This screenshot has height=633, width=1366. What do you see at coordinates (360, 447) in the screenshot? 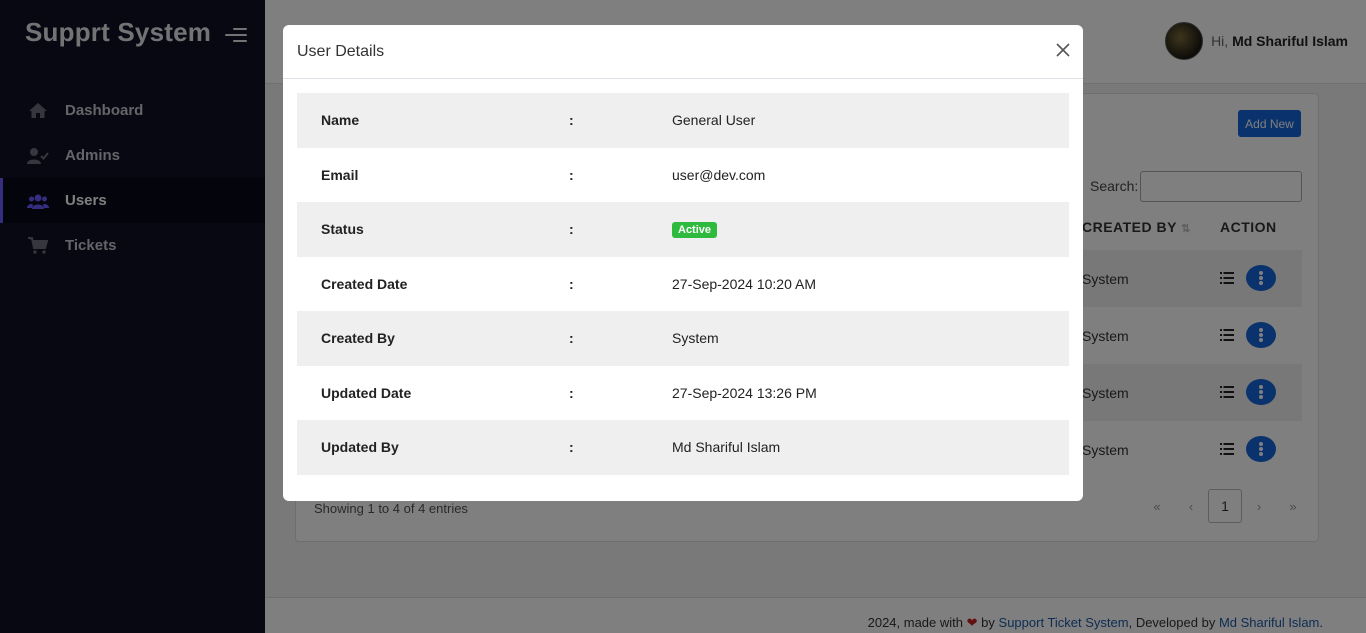
I see `detail-label: Updated By` at bounding box center [360, 447].